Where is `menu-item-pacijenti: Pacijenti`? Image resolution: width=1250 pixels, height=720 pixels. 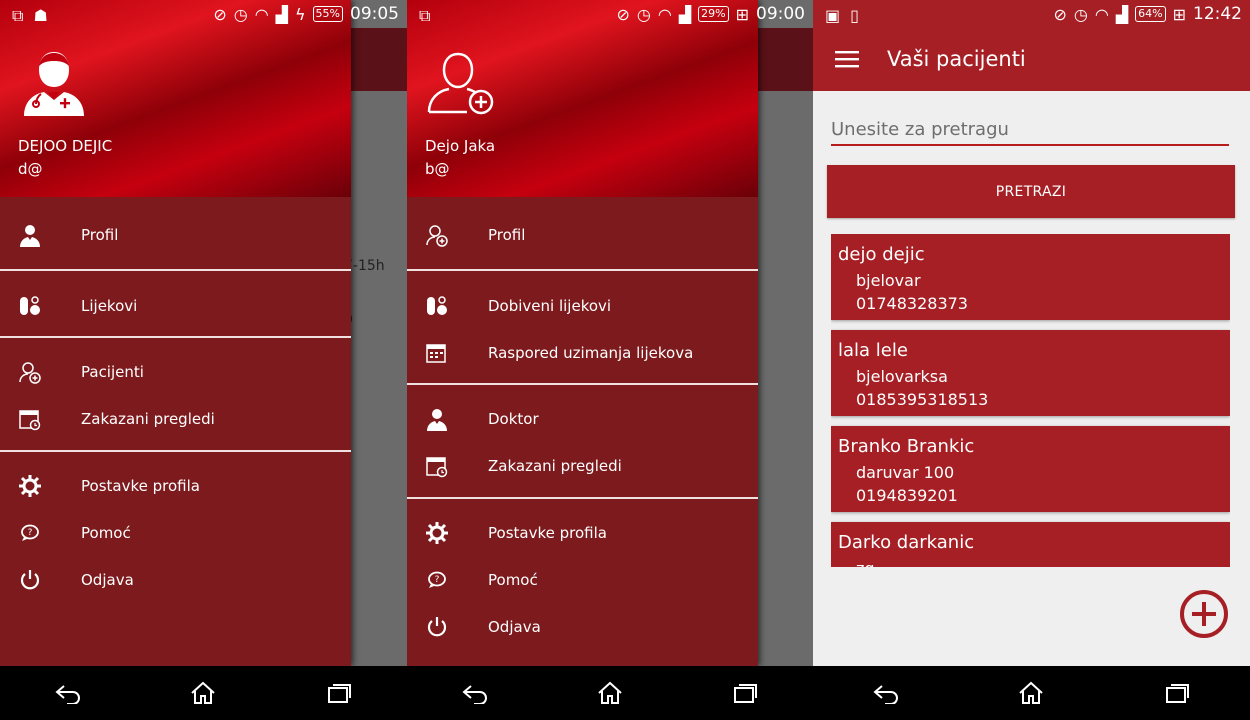 menu-item-pacijenti: Pacijenti is located at coordinates (175, 371).